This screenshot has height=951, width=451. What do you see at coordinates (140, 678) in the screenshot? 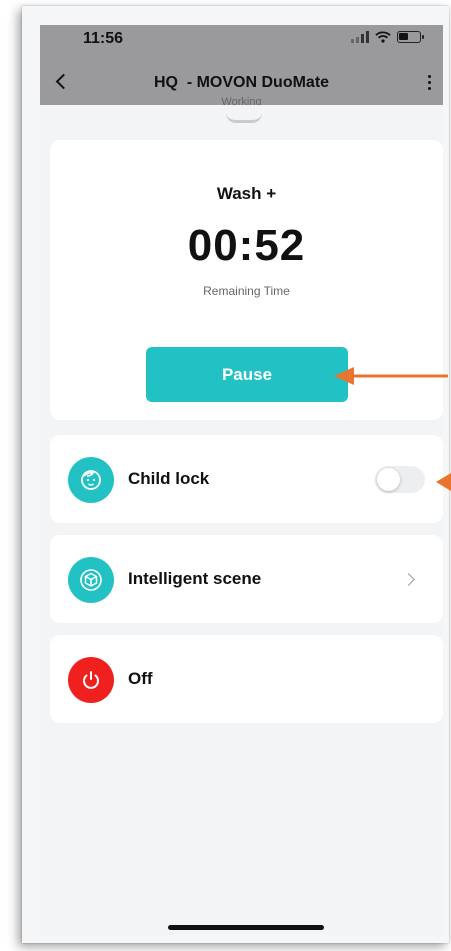
I see `power-label: Off` at bounding box center [140, 678].